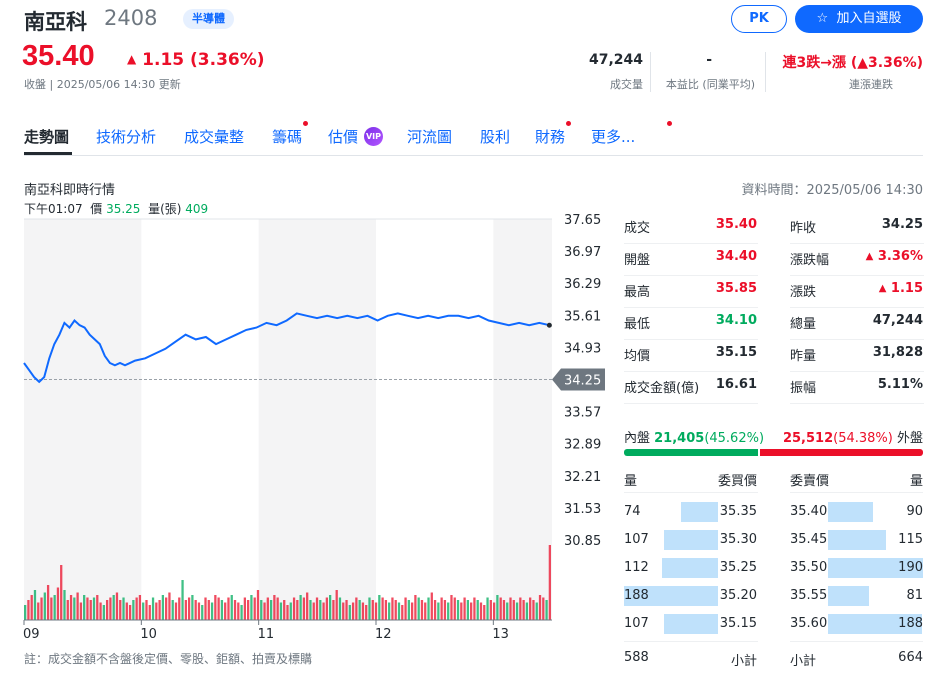 This screenshot has height=681, width=945. Describe the element at coordinates (343, 136) in the screenshot. I see `tab-4: 估價` at that location.